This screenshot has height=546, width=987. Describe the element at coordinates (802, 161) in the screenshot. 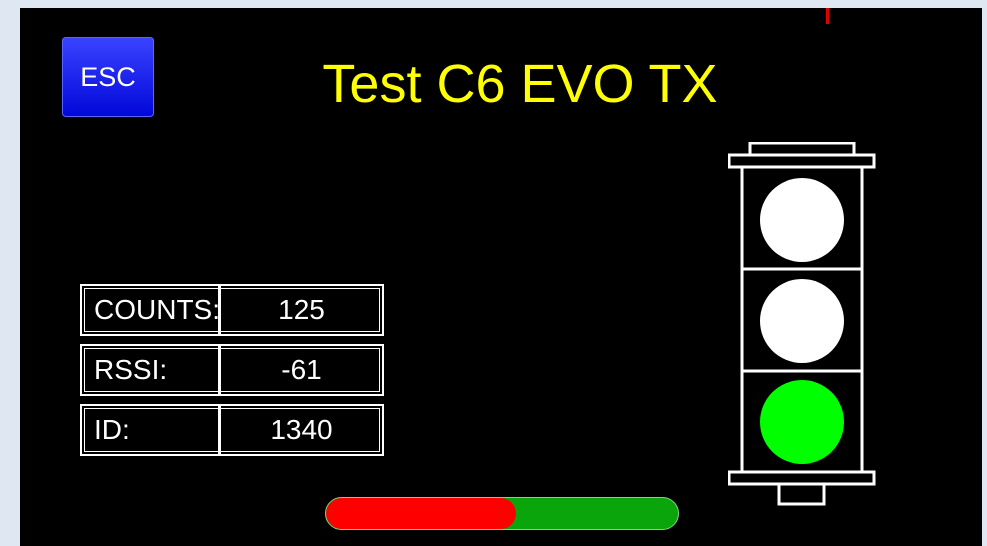

I see `traffic-light-top-ledge` at that location.